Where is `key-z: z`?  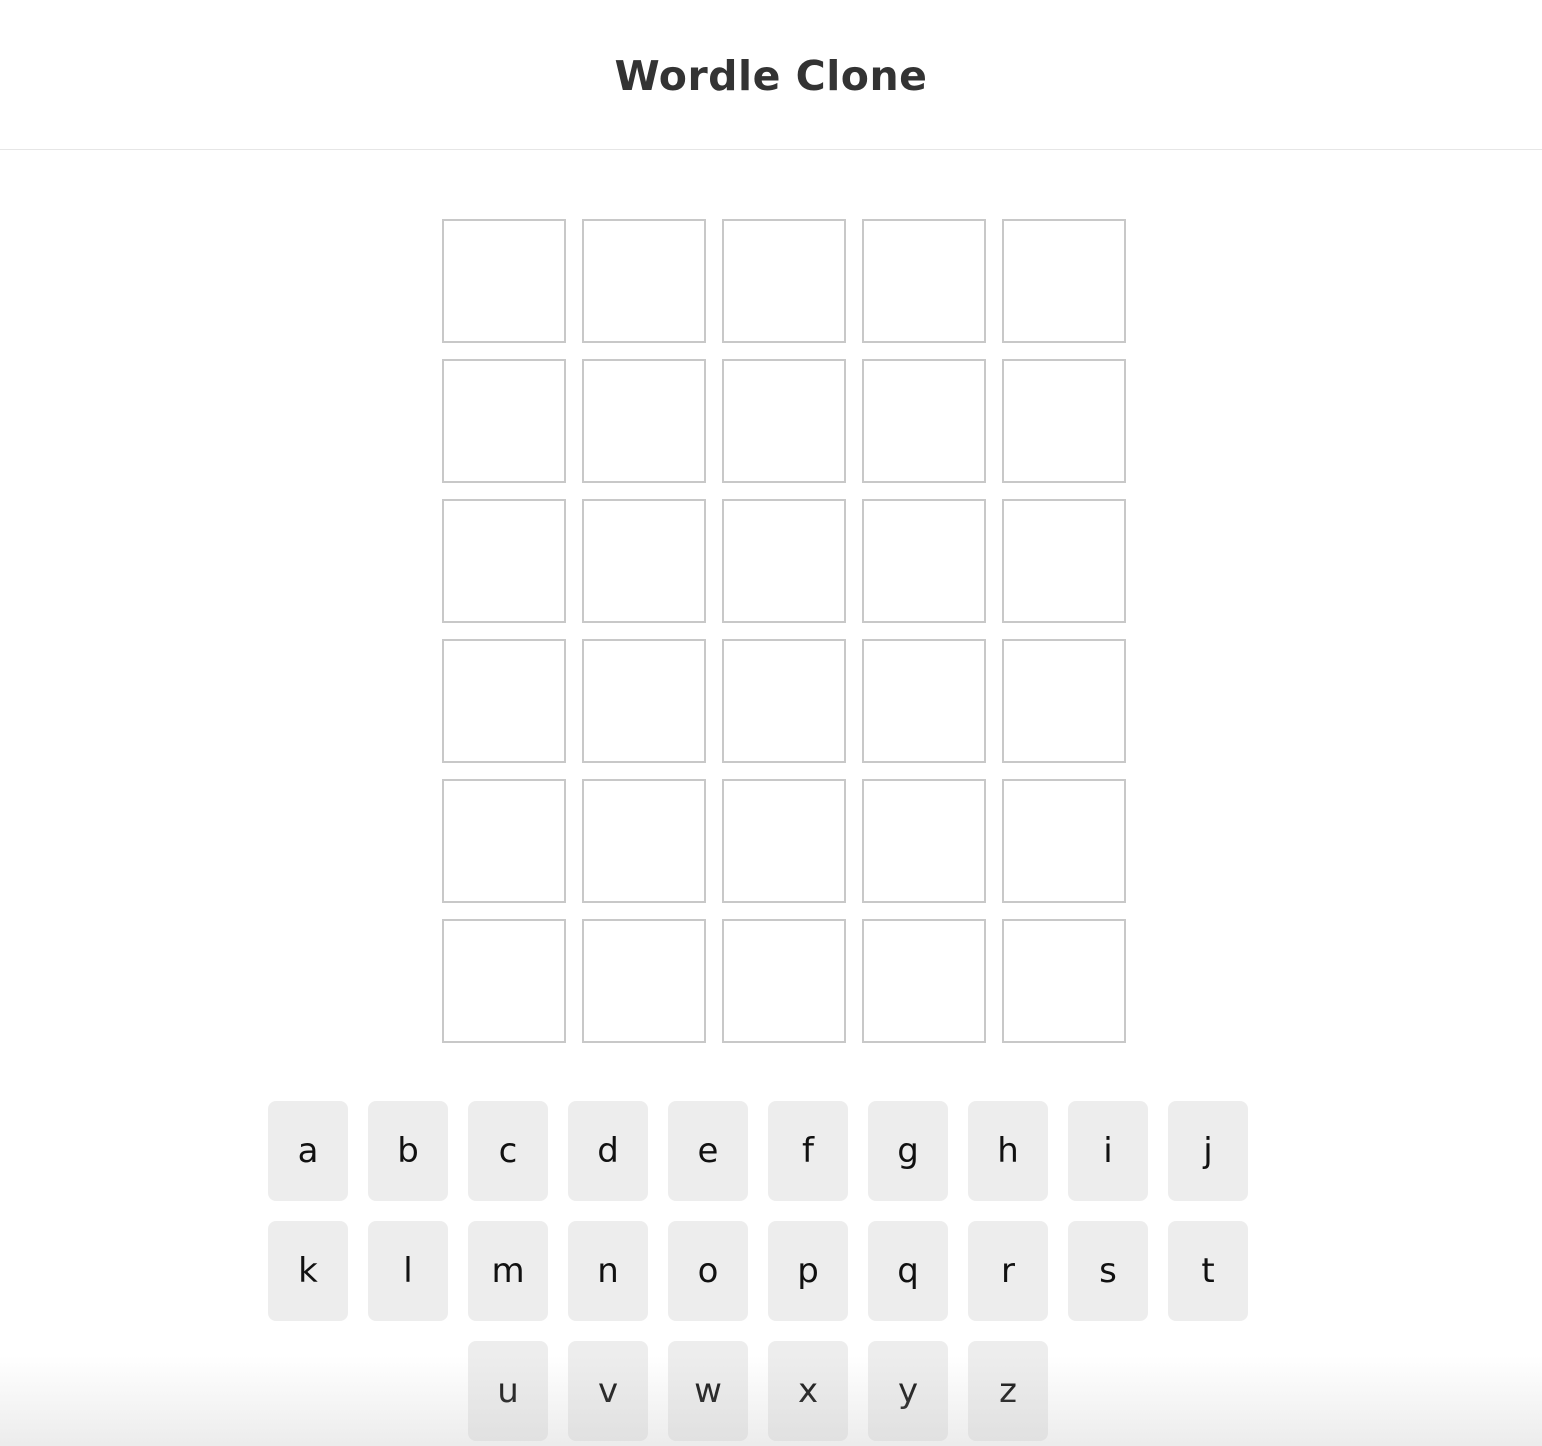 key-z: z is located at coordinates (1008, 1391).